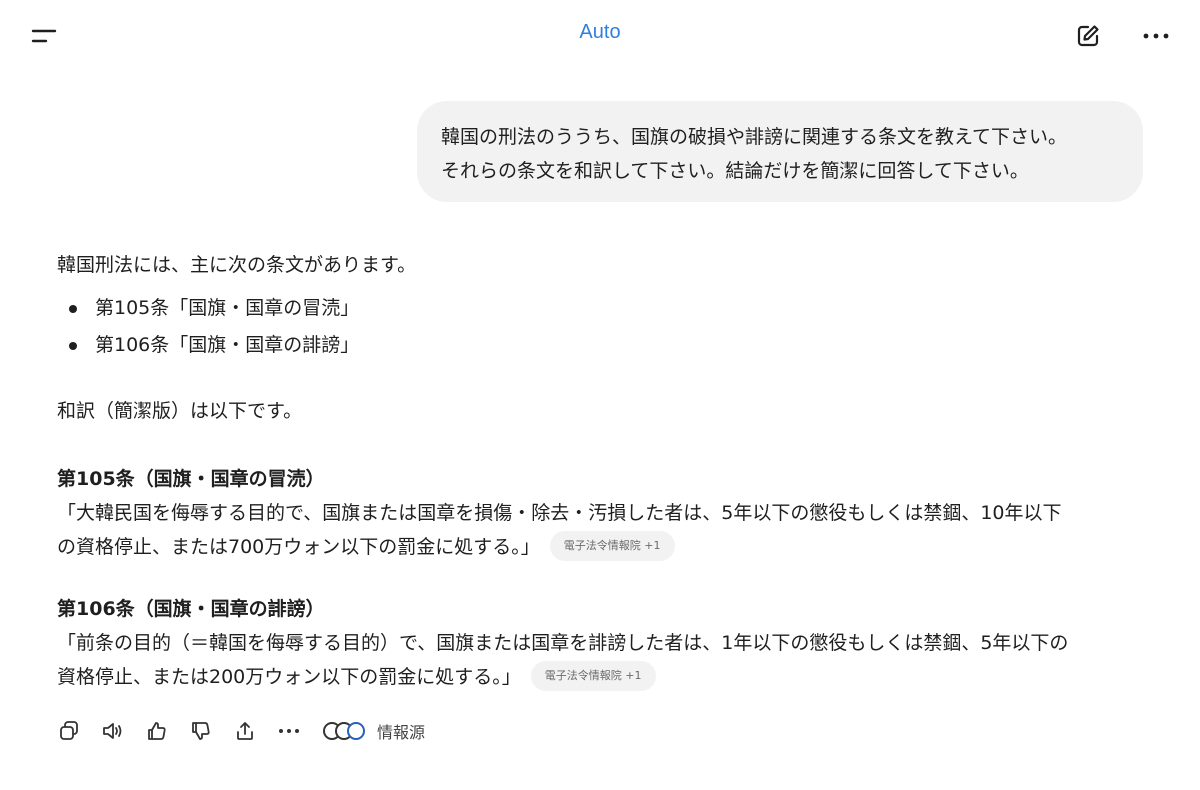 This screenshot has width=1200, height=790. I want to click on new-chat-button, so click(1088, 36).